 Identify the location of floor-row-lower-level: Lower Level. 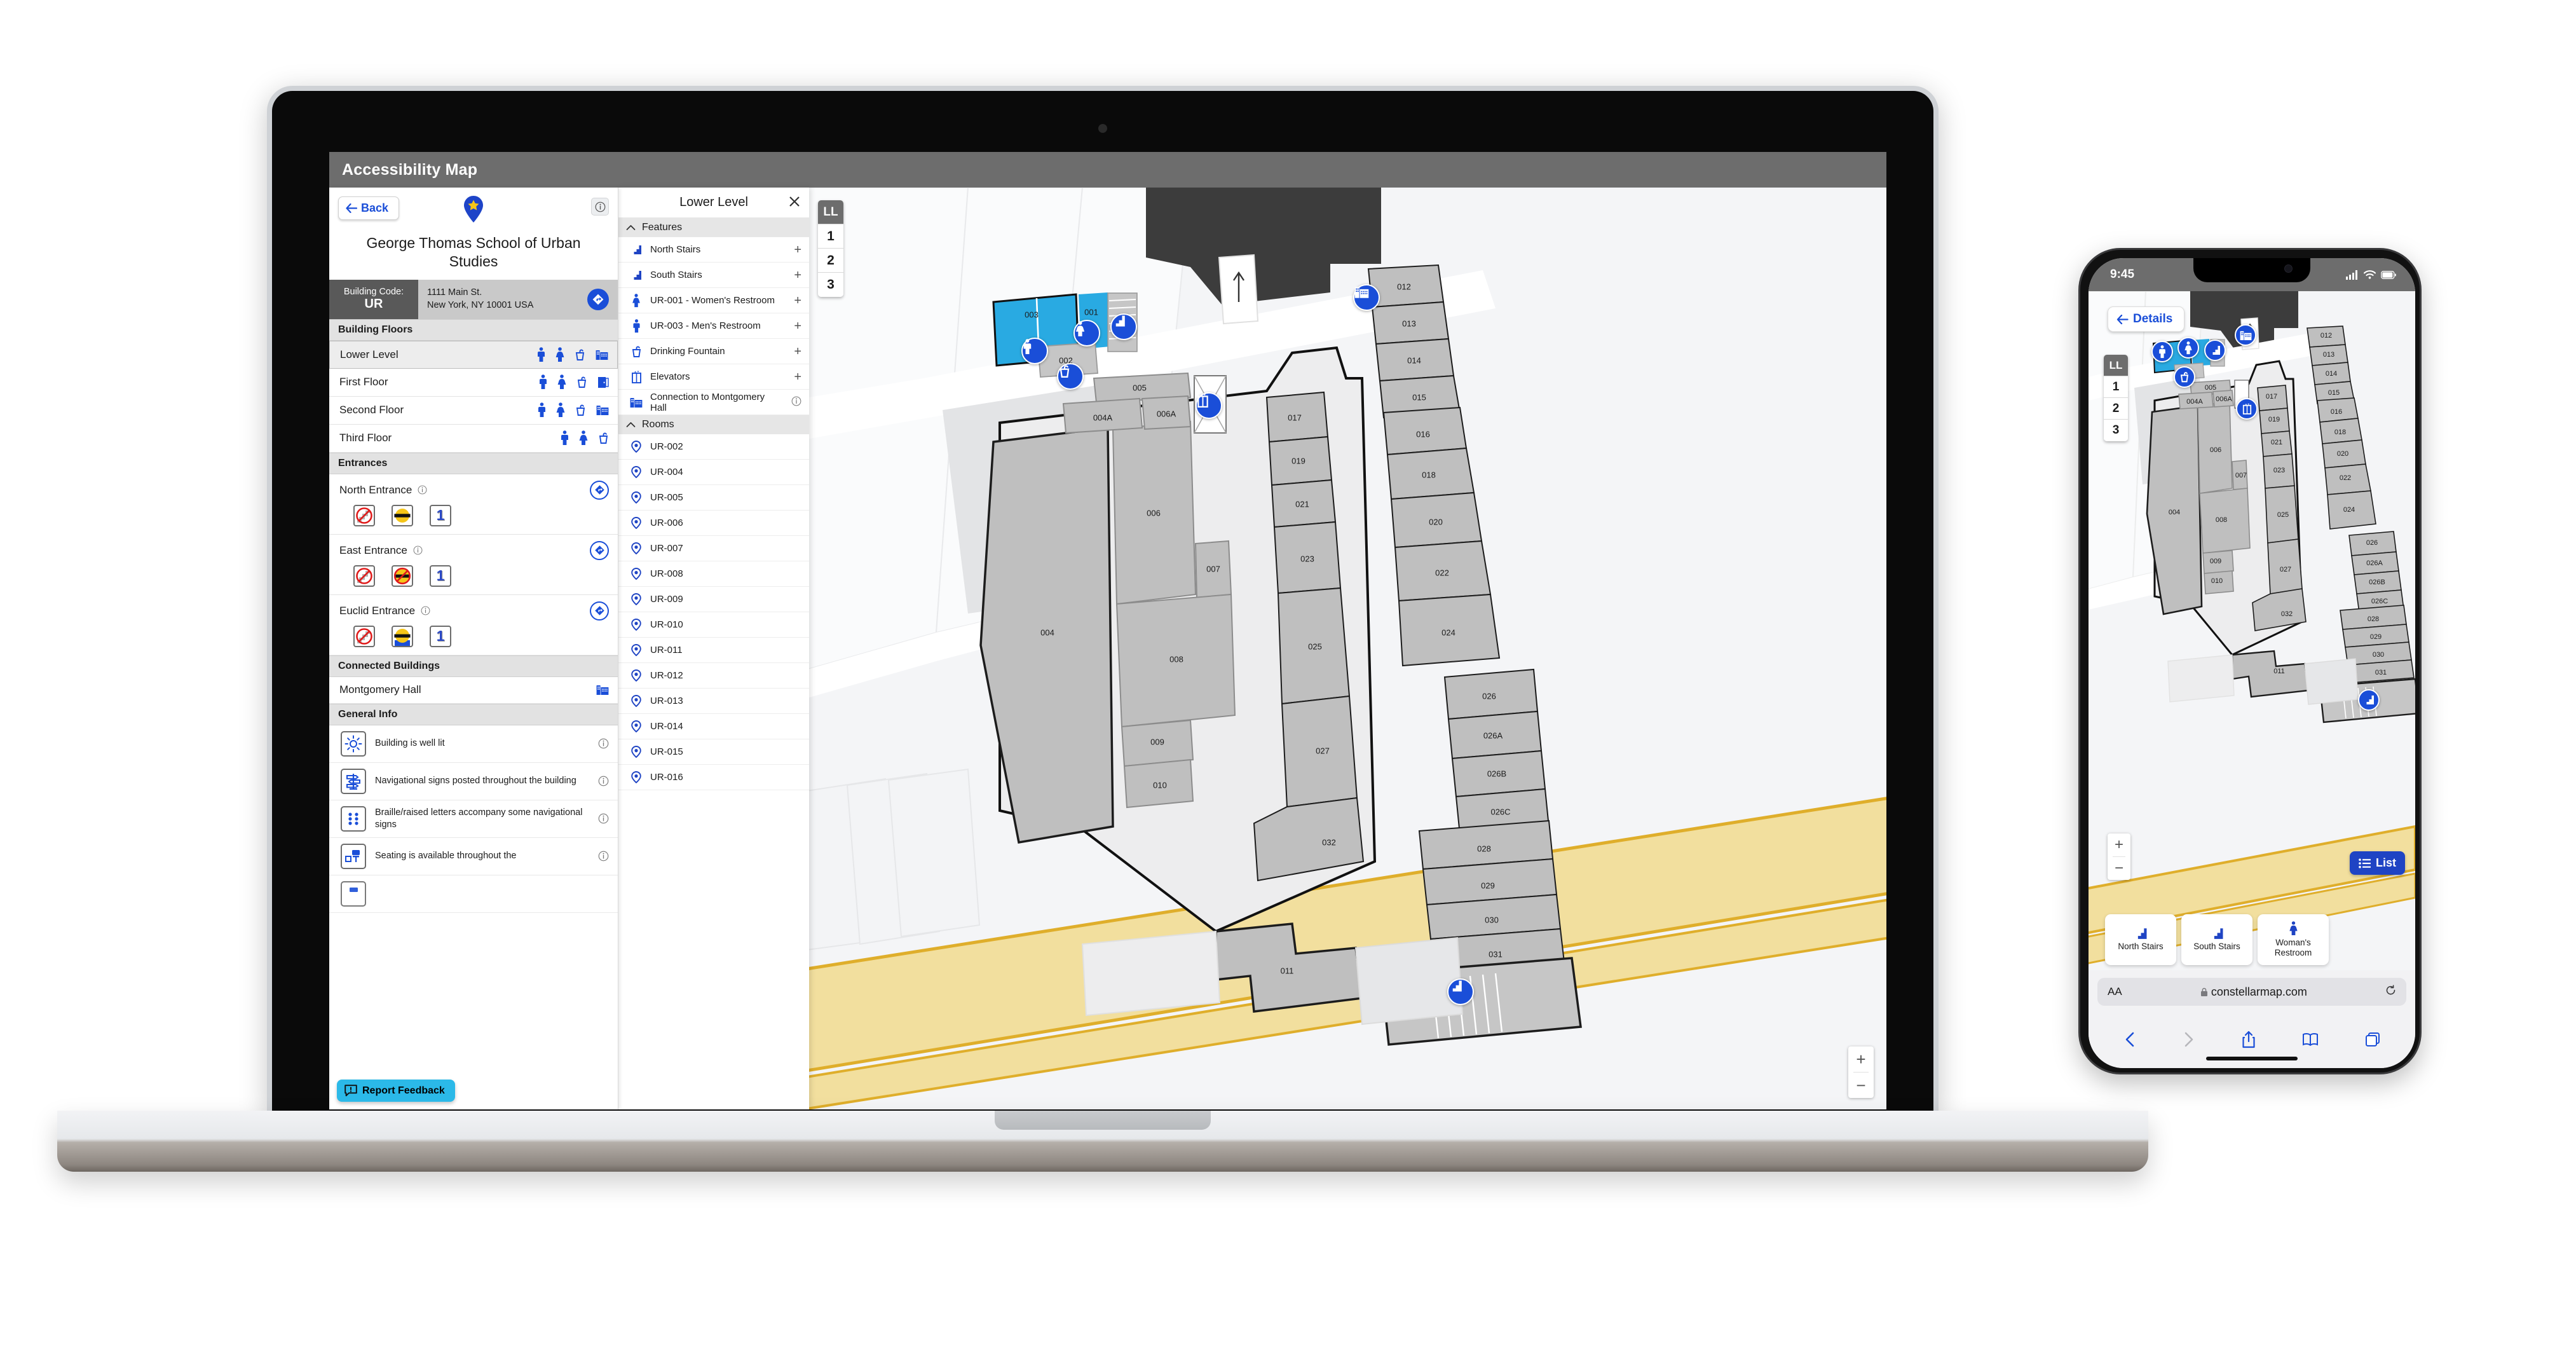
(473, 354).